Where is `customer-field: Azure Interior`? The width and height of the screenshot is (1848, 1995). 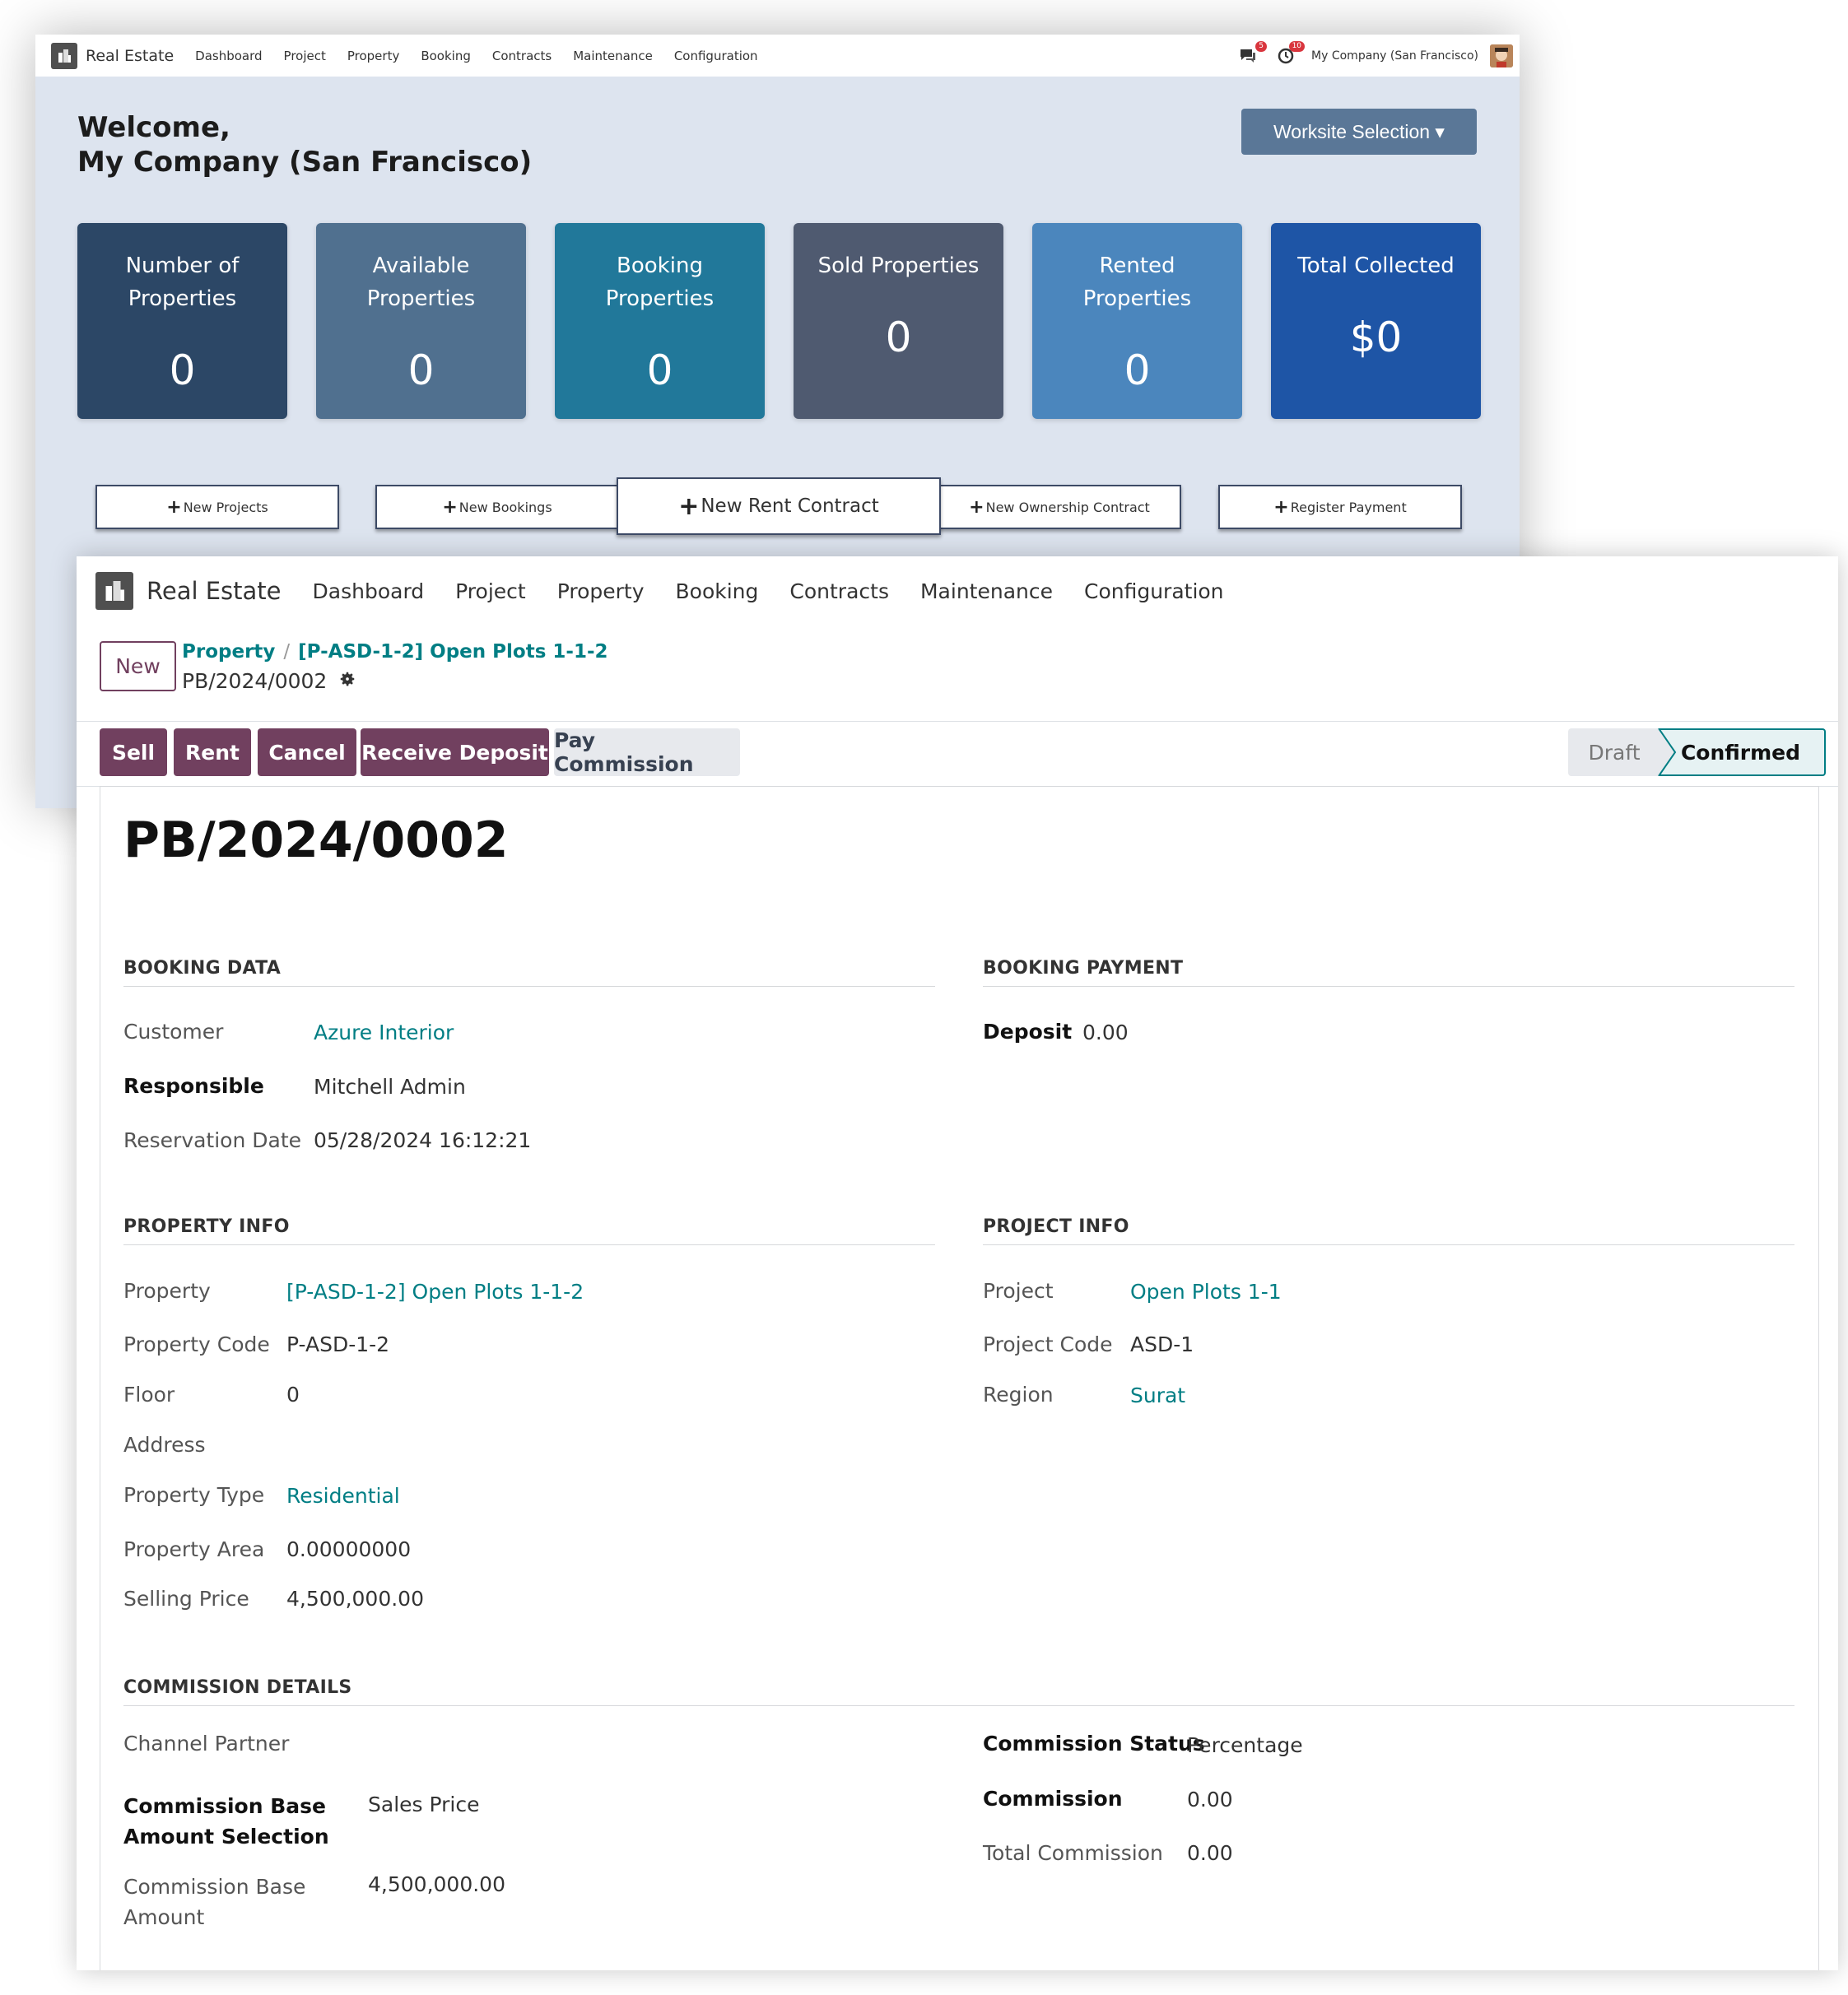
customer-field: Azure Interior is located at coordinates (384, 1032).